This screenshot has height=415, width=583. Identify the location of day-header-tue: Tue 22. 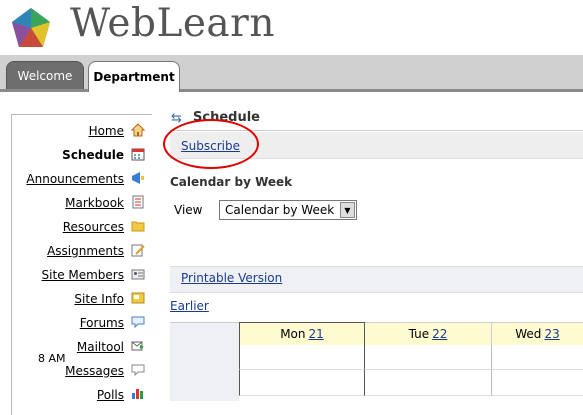
(428, 333).